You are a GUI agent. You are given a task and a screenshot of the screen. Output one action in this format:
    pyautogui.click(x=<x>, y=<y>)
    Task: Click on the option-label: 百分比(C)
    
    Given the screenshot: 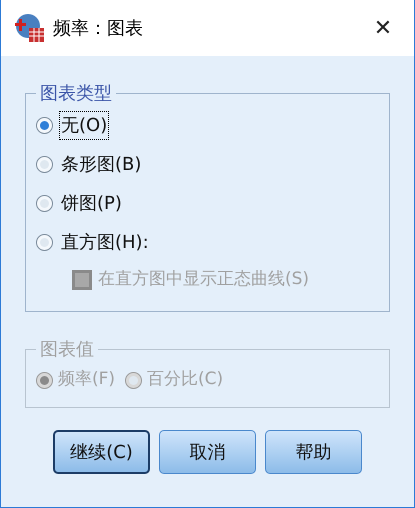 What is the action you would take?
    pyautogui.click(x=185, y=380)
    